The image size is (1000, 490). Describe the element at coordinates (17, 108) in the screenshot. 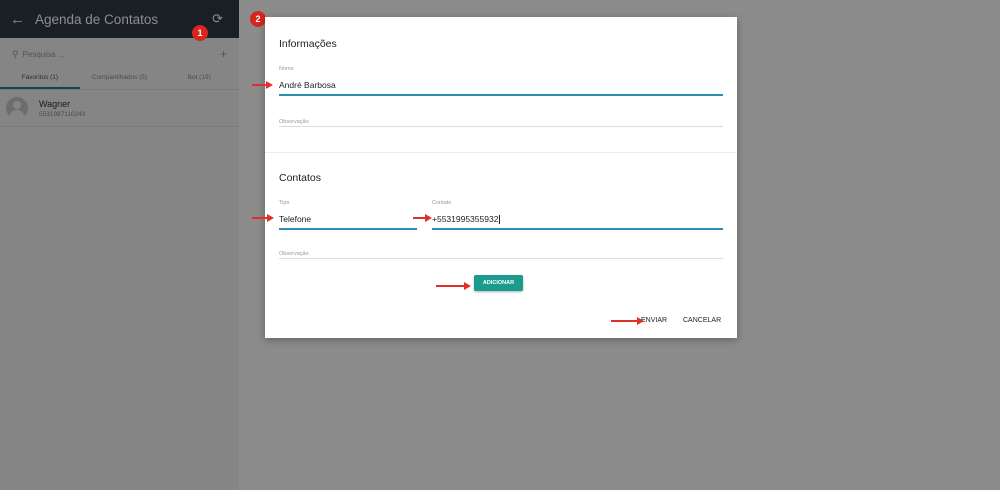

I see `avatar-icon` at that location.